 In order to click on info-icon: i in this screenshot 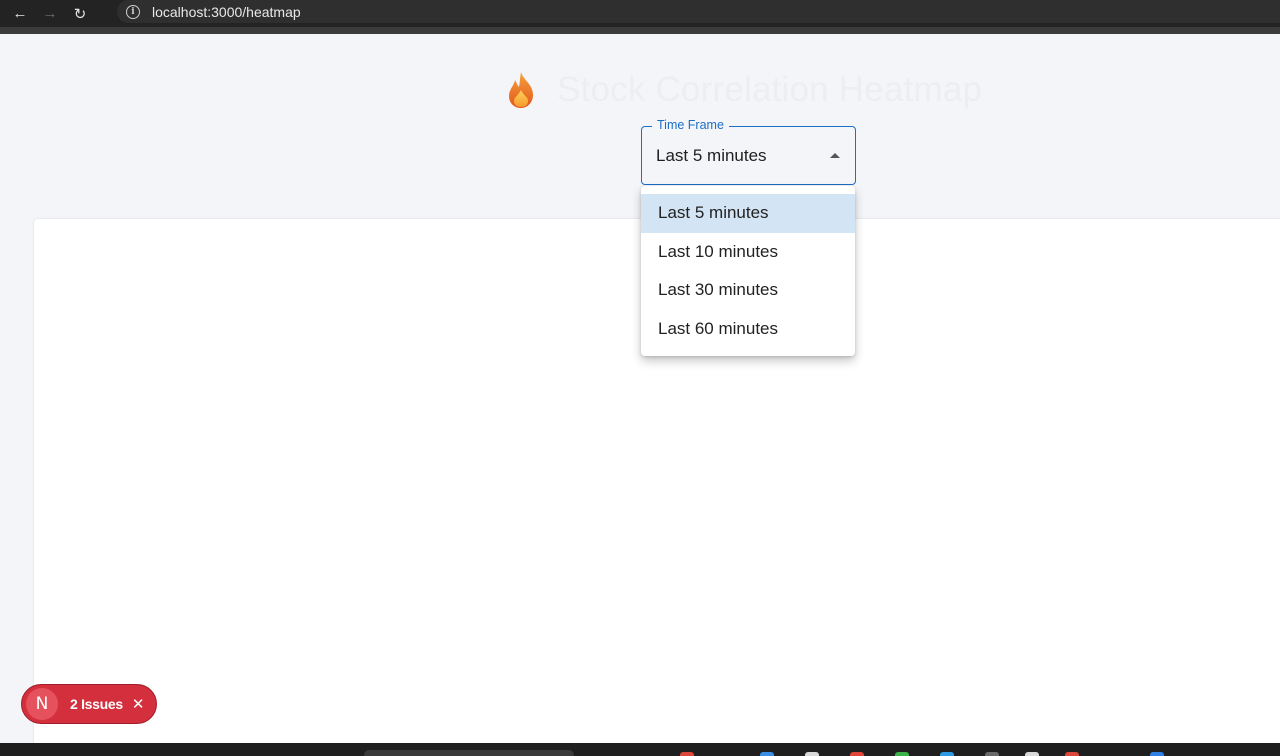, I will do `click(133, 11)`.